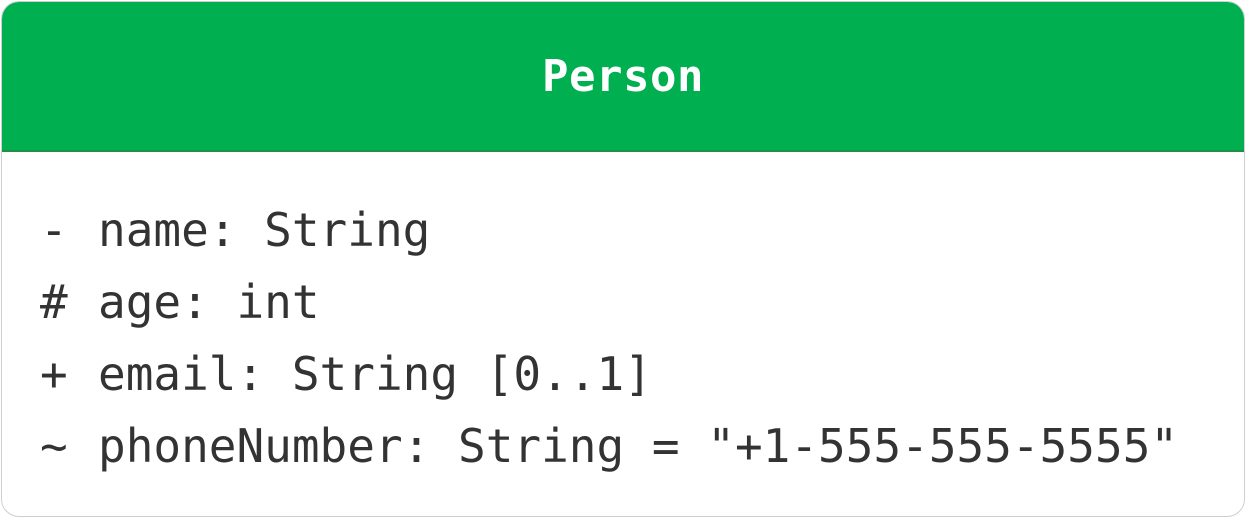 The height and width of the screenshot is (520, 1248). What do you see at coordinates (54, 302) in the screenshot?
I see `visibility-protected: #` at bounding box center [54, 302].